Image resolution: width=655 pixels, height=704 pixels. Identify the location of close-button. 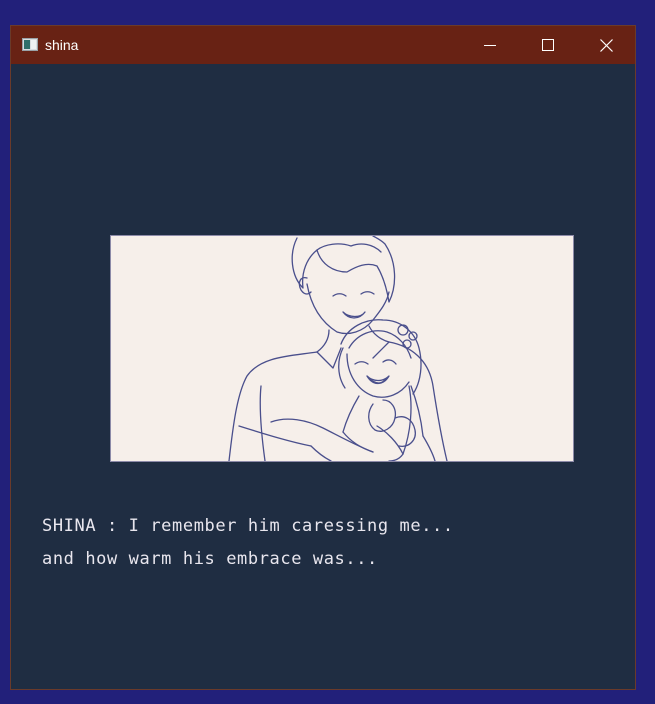
(606, 45).